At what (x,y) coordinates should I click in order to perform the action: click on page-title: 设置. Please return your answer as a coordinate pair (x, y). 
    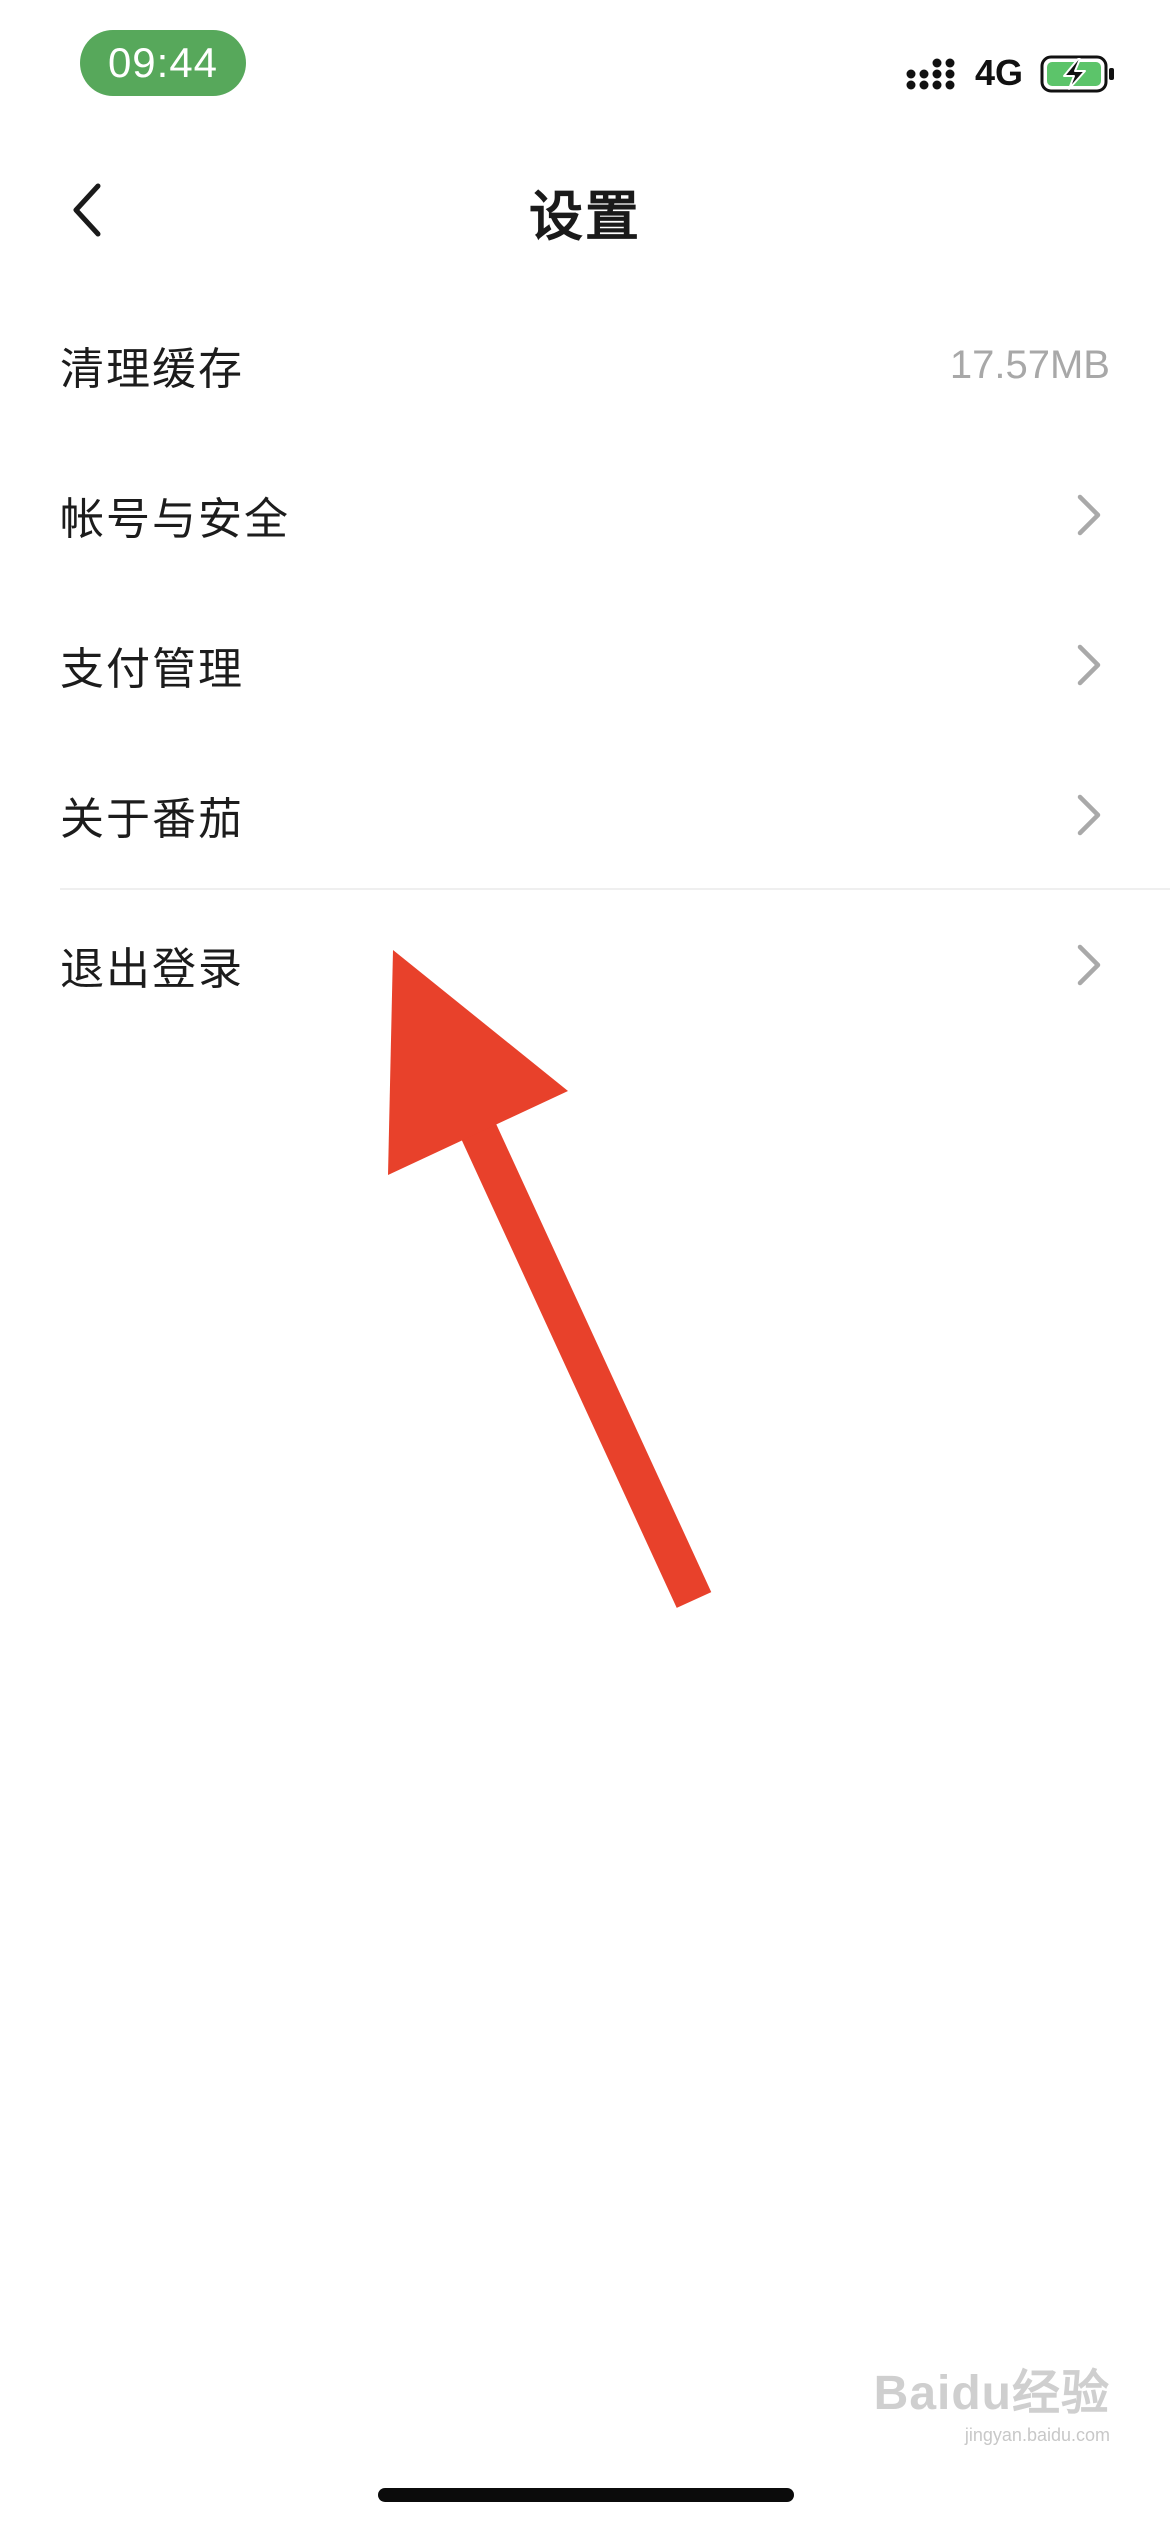
    Looking at the image, I should click on (585, 216).